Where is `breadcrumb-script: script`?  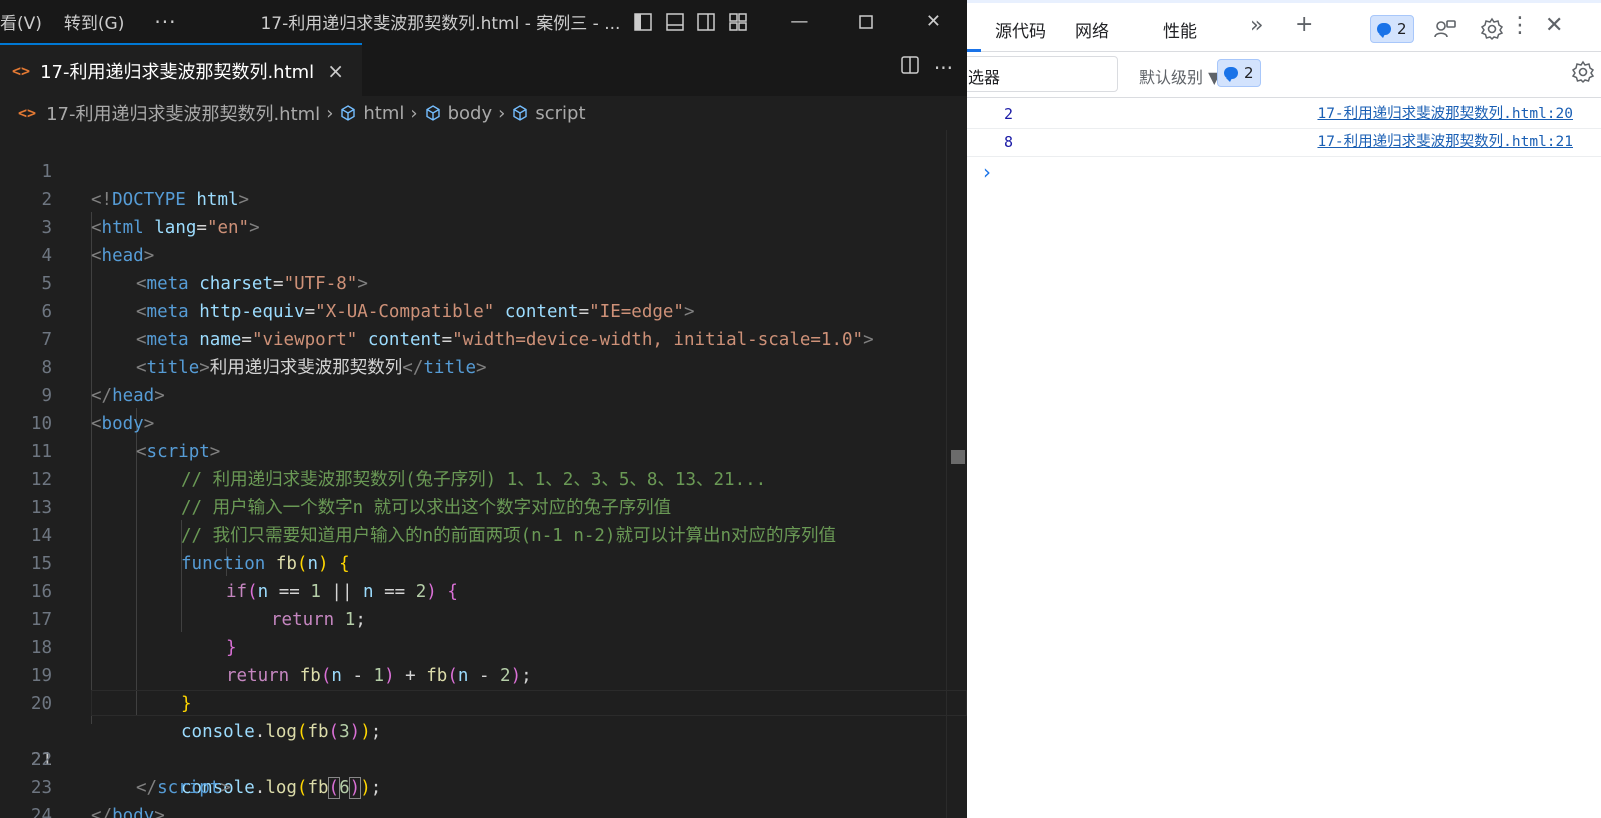 breadcrumb-script: script is located at coordinates (560, 113).